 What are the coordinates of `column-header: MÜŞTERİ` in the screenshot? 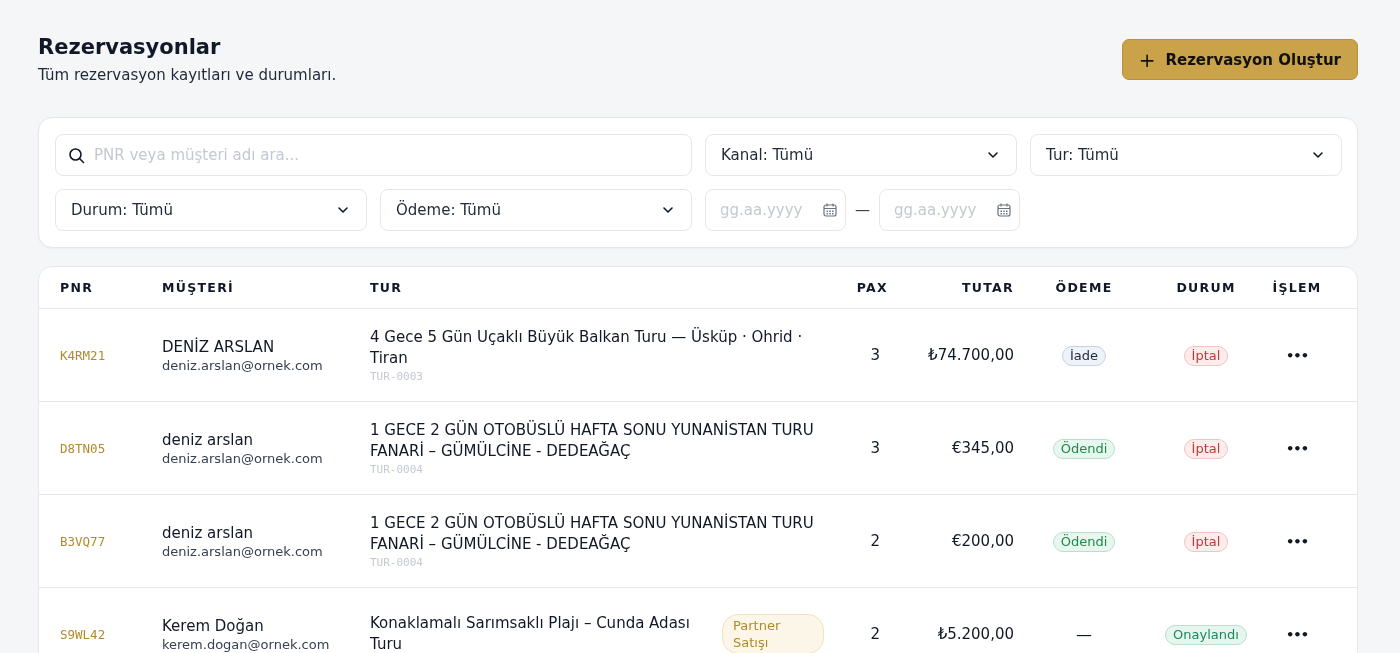 It's located at (199, 287).